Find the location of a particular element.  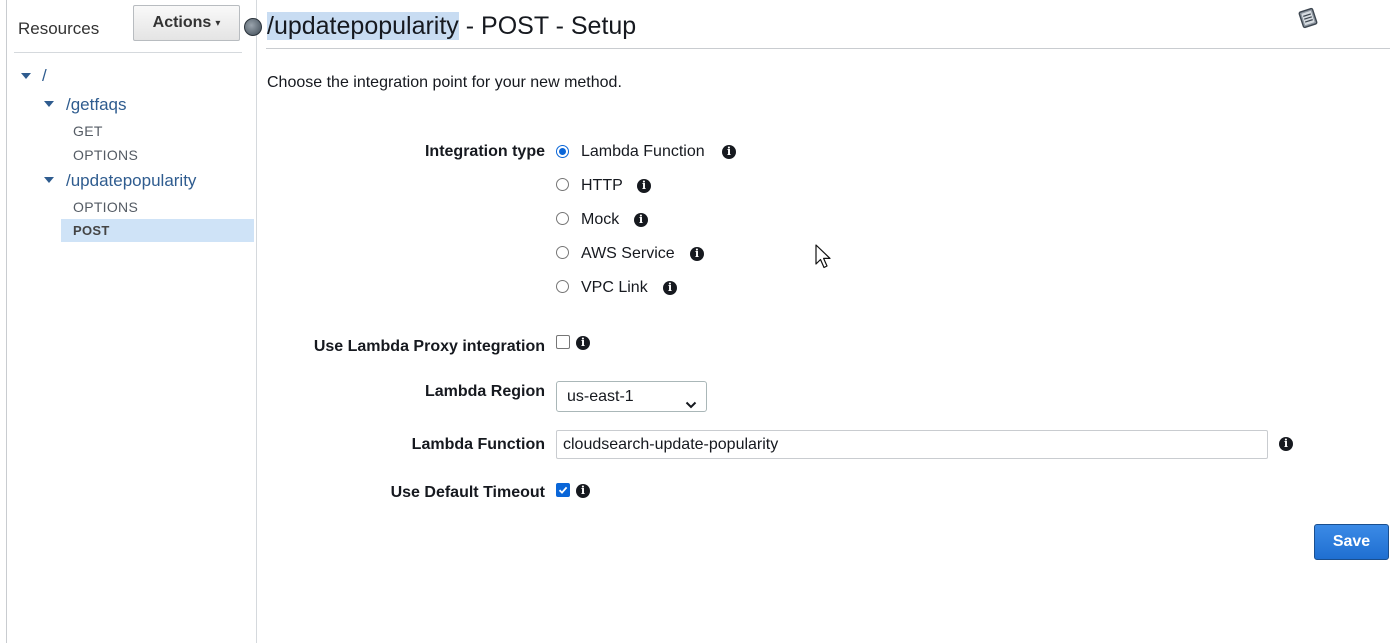

region-label: Lambda Region is located at coordinates (484, 391).